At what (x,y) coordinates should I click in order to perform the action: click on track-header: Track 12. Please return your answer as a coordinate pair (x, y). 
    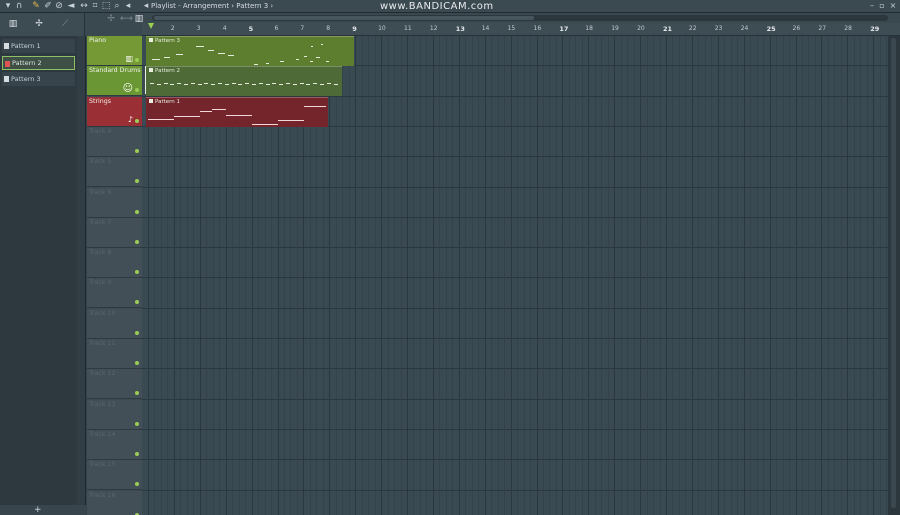
    Looking at the image, I should click on (114, 384).